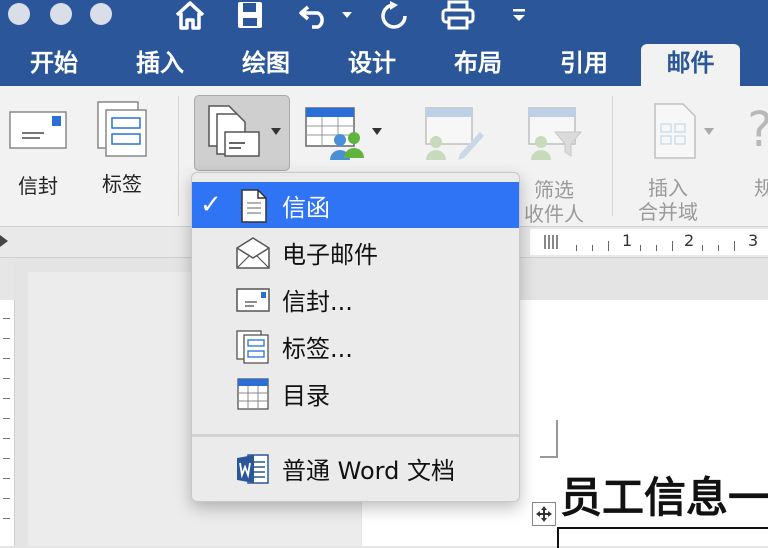  I want to click on document-heading: 员工信息一, so click(664, 494).